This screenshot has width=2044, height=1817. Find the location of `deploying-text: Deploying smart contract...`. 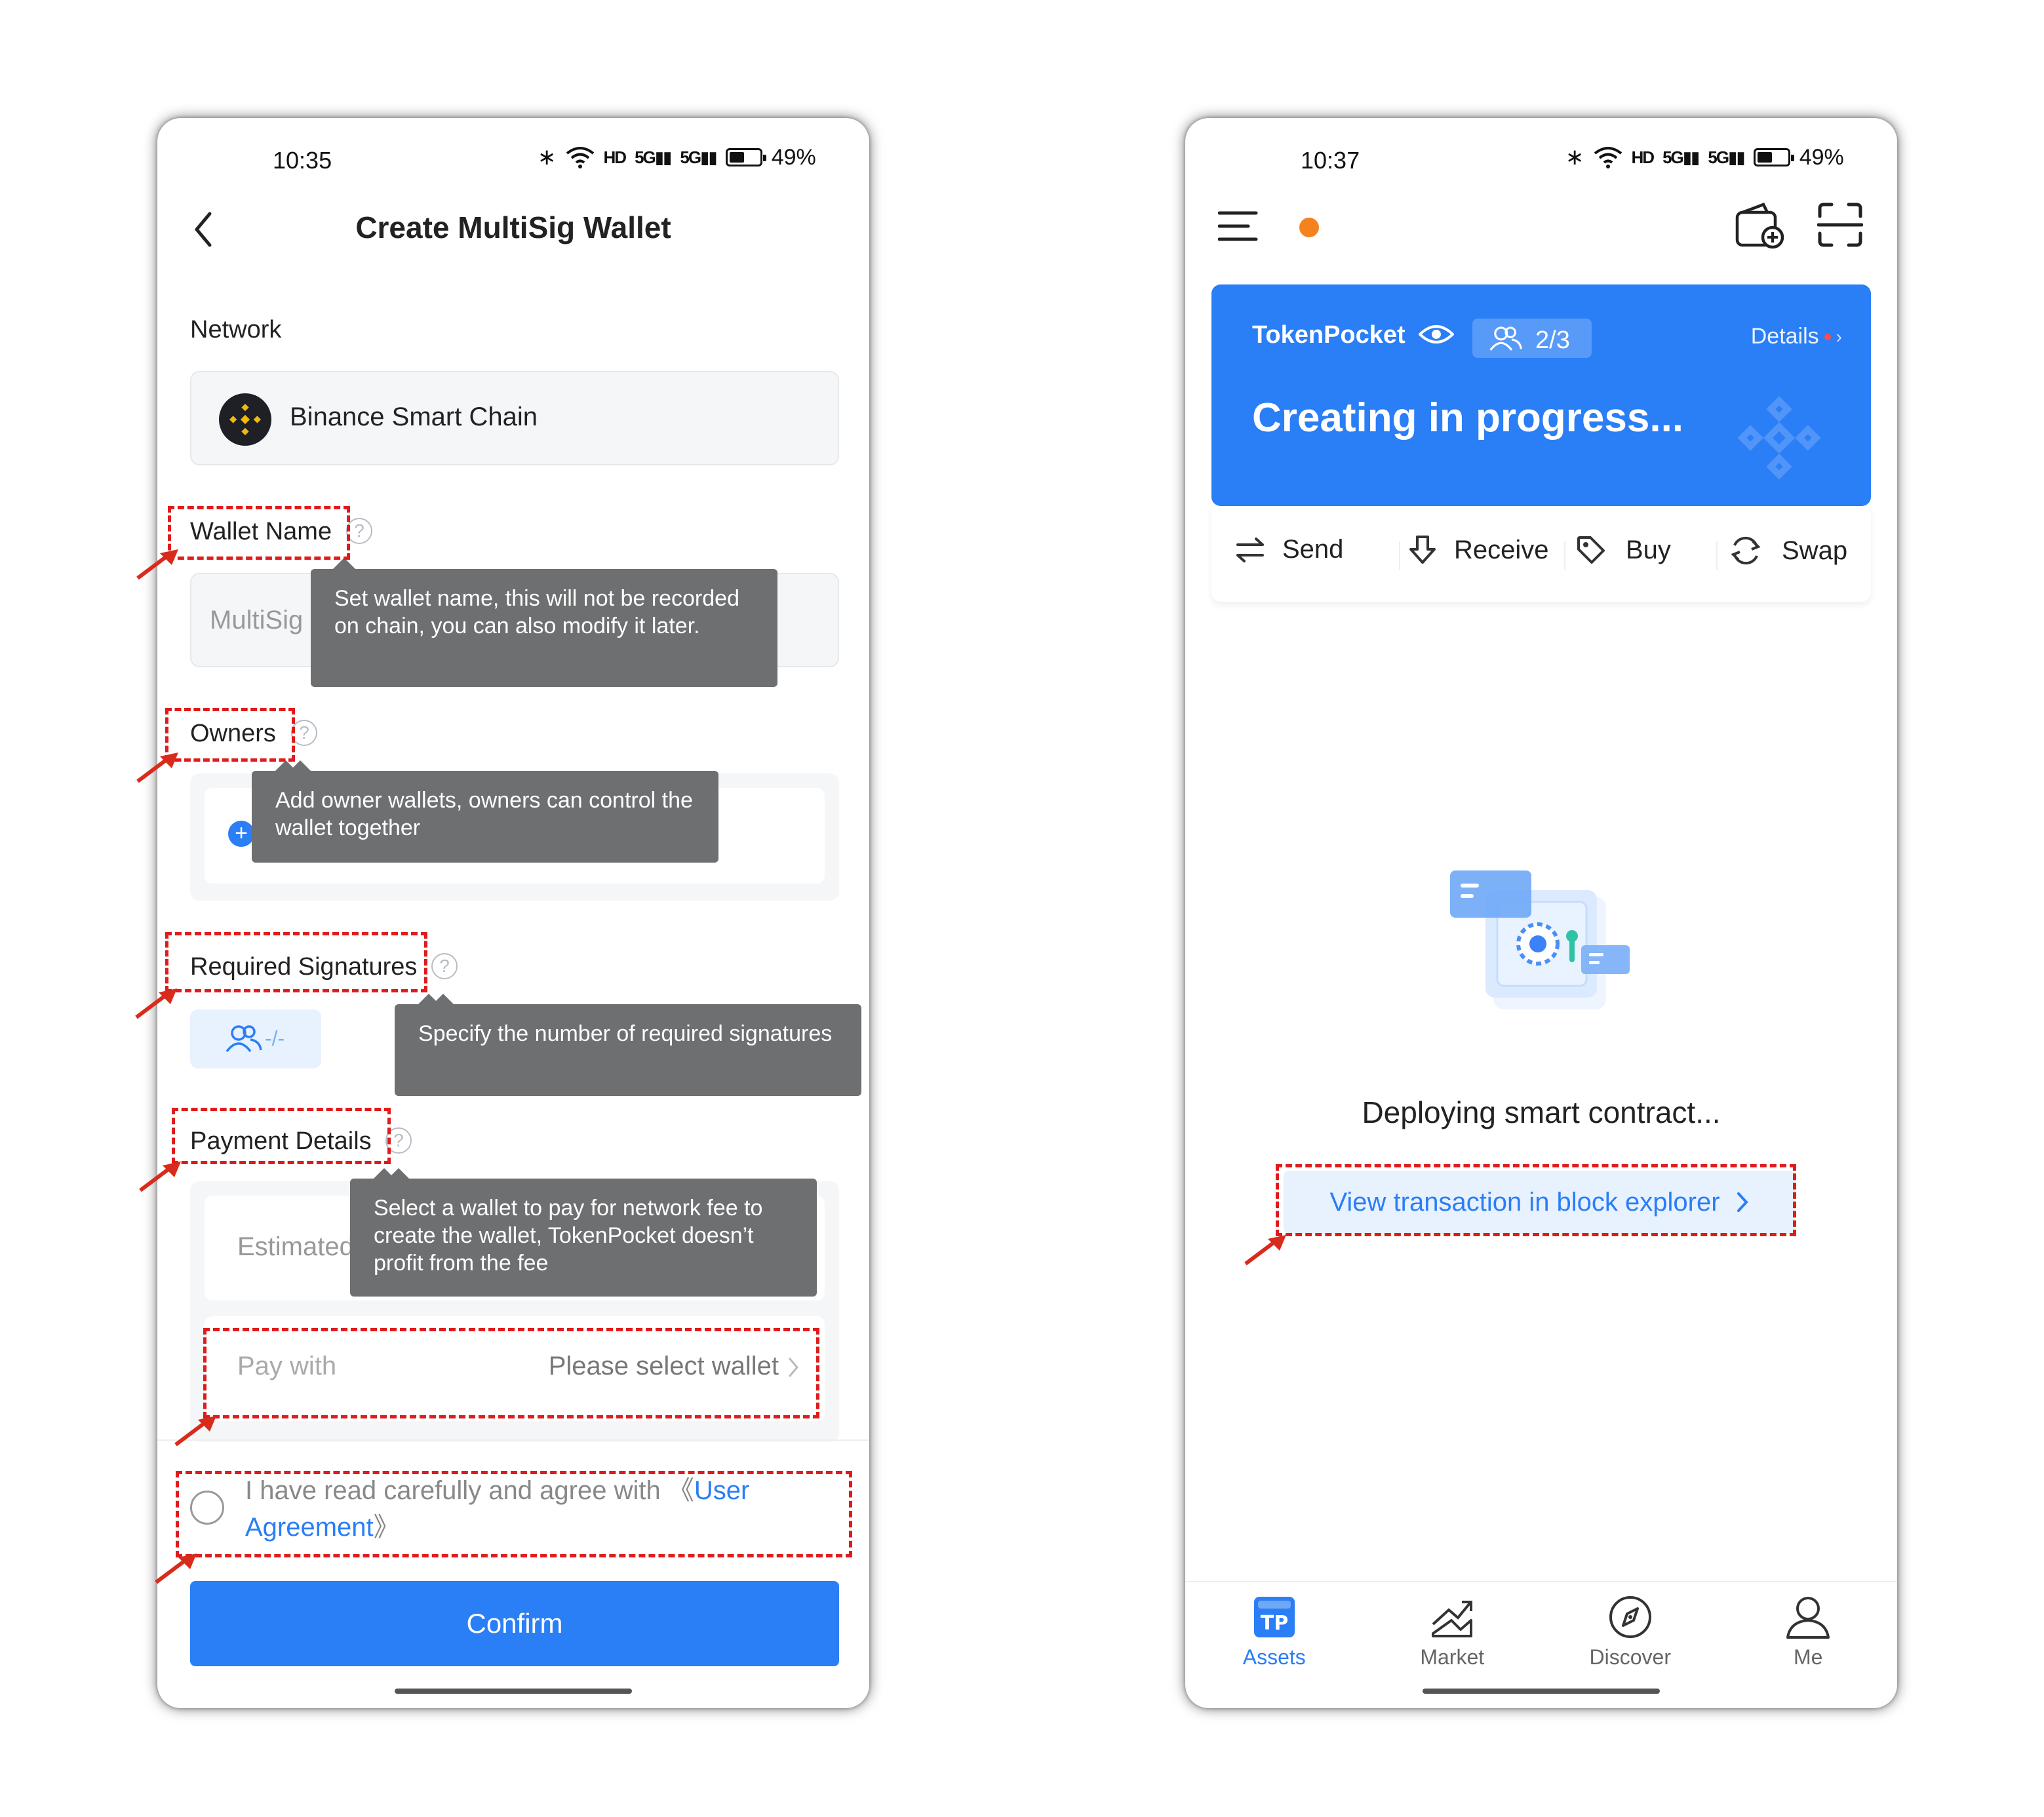

deploying-text: Deploying smart contract... is located at coordinates (1541, 1112).